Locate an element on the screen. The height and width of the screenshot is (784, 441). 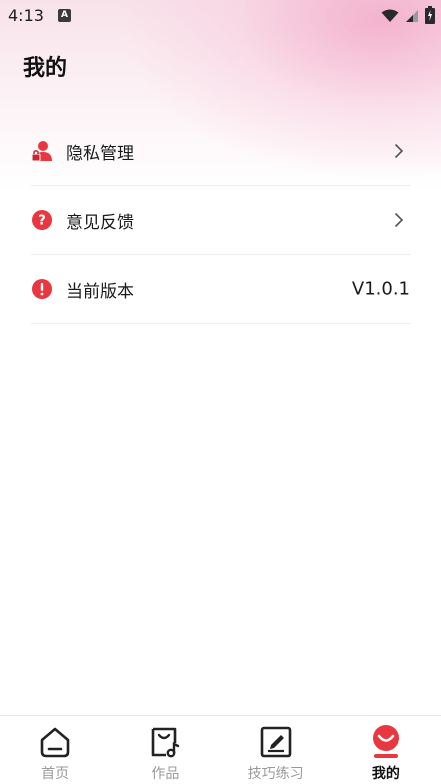
menu-item-label: 隐私管理 is located at coordinates (100, 153).